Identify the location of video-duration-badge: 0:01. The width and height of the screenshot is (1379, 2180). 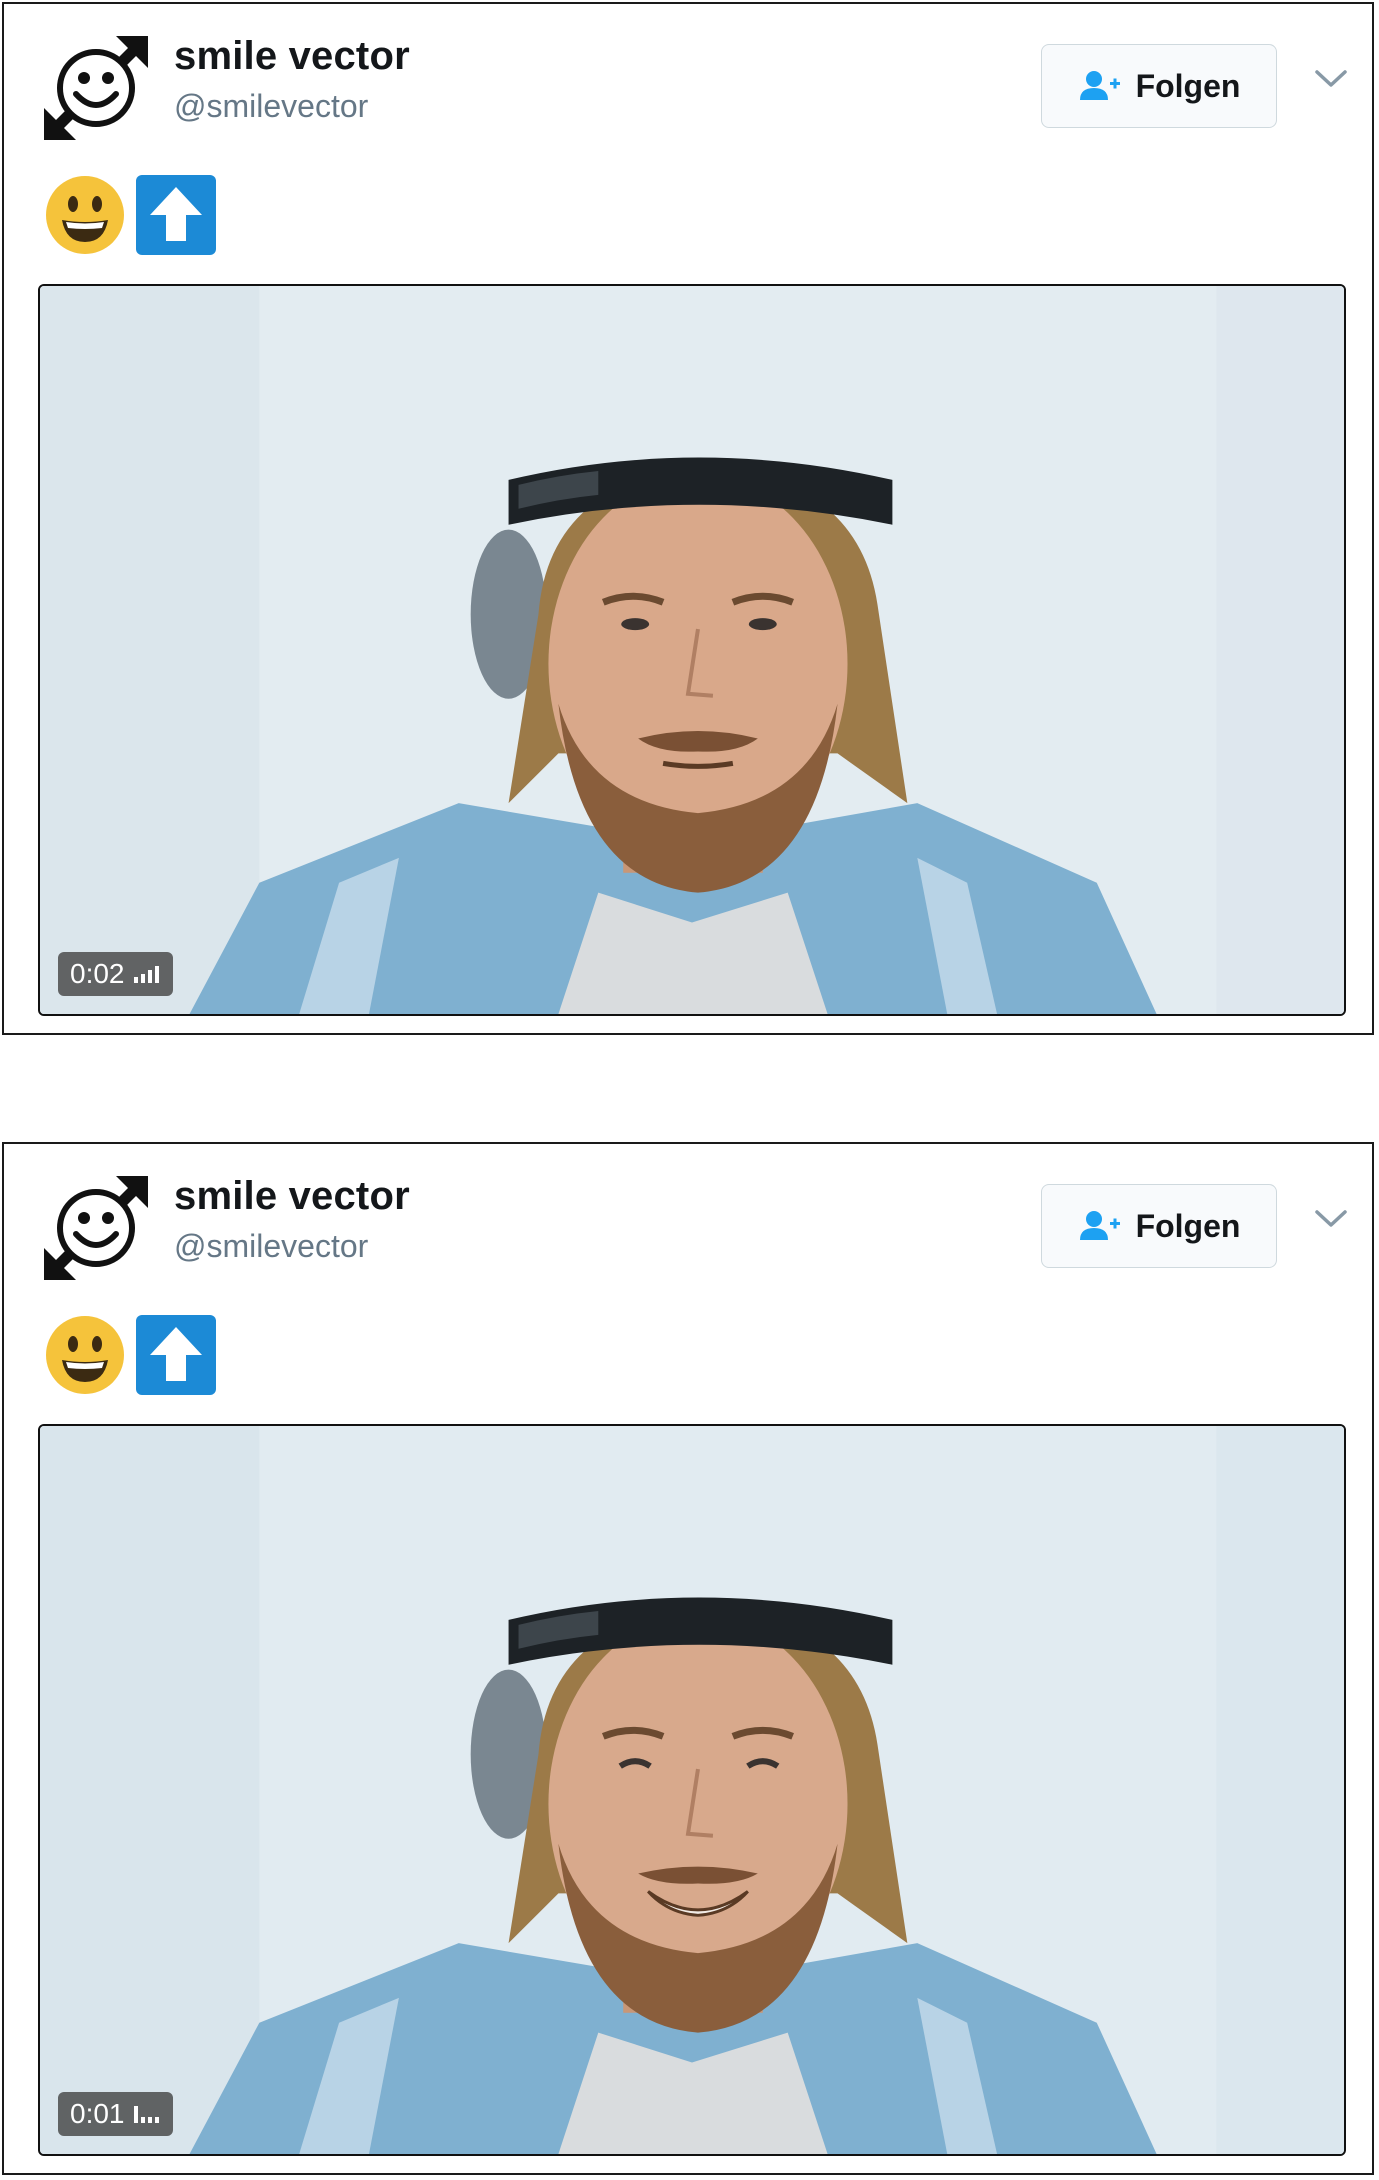
(115, 2114).